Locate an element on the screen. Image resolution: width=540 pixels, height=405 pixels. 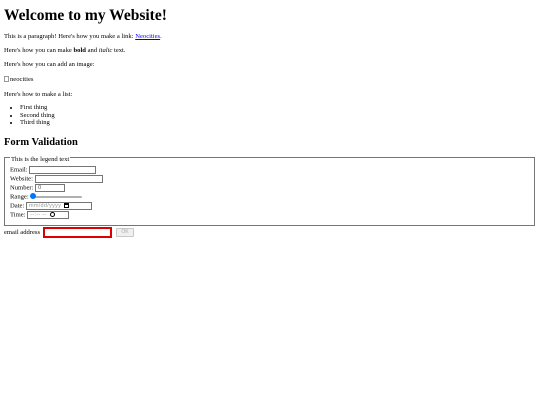
date-field: mm/dd/yyyy is located at coordinates (58, 206).